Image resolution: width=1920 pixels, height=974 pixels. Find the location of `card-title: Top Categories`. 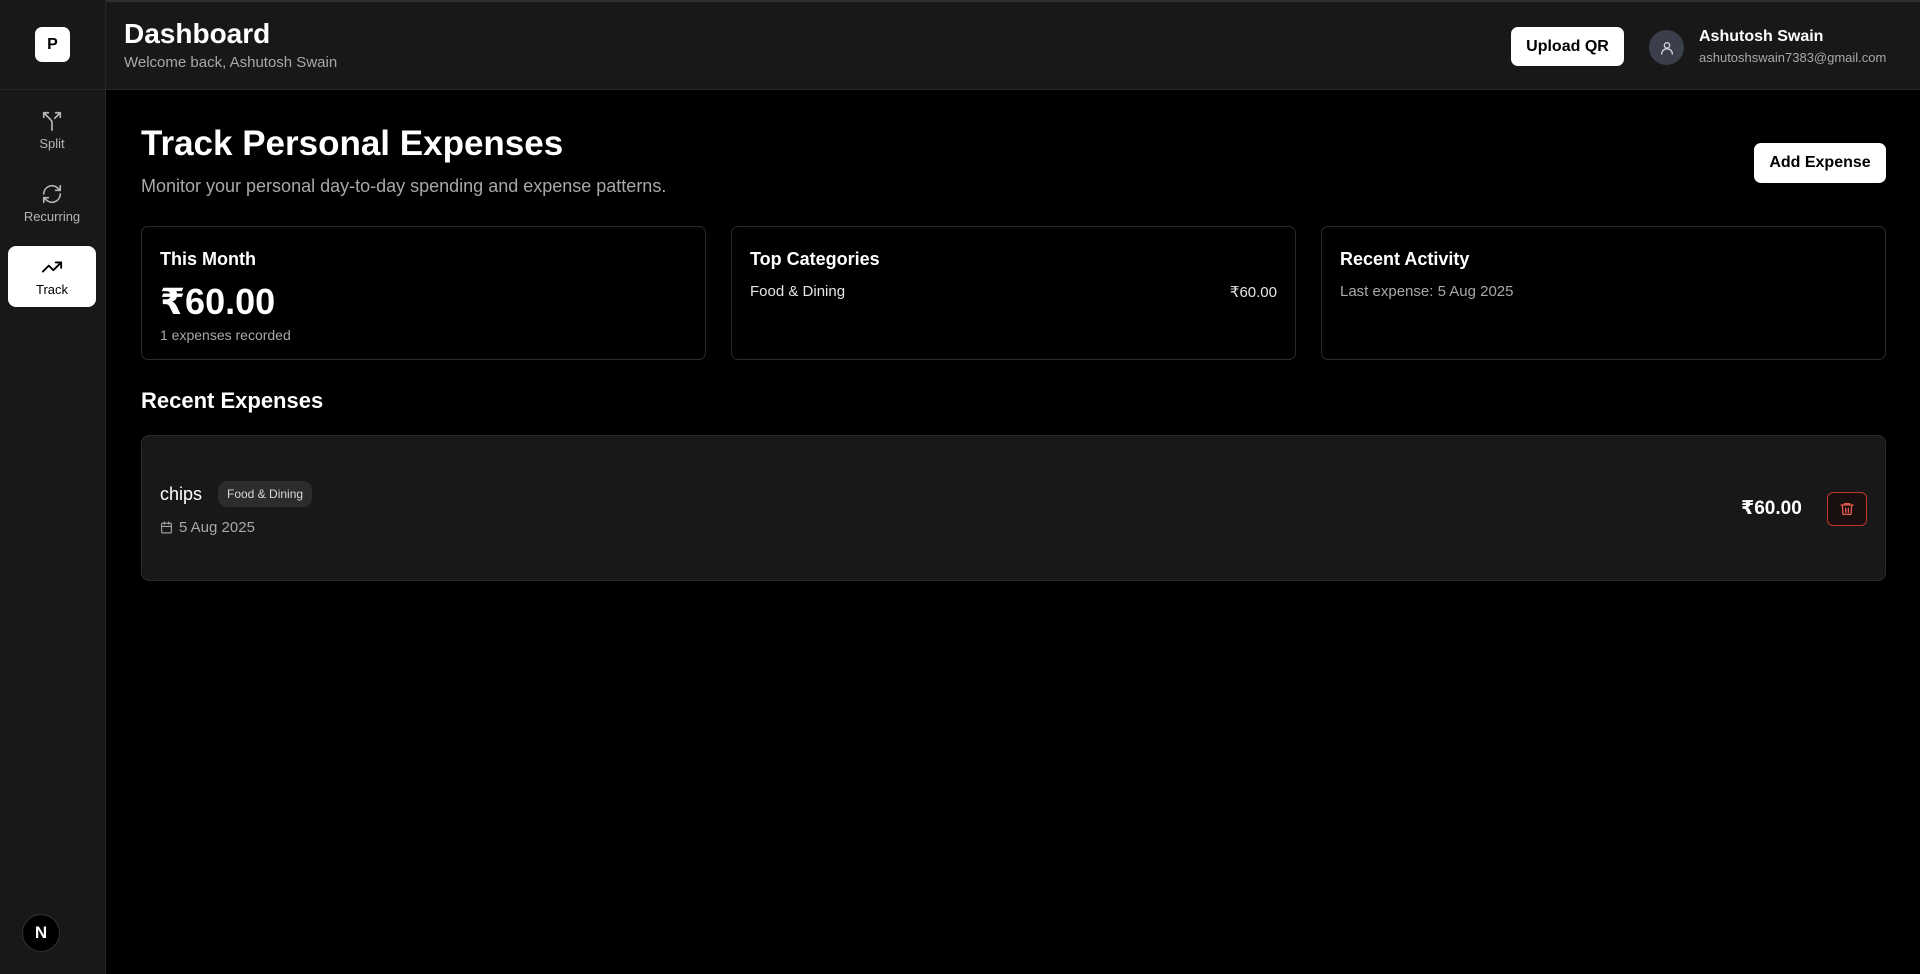

card-title: Top Categories is located at coordinates (815, 259).